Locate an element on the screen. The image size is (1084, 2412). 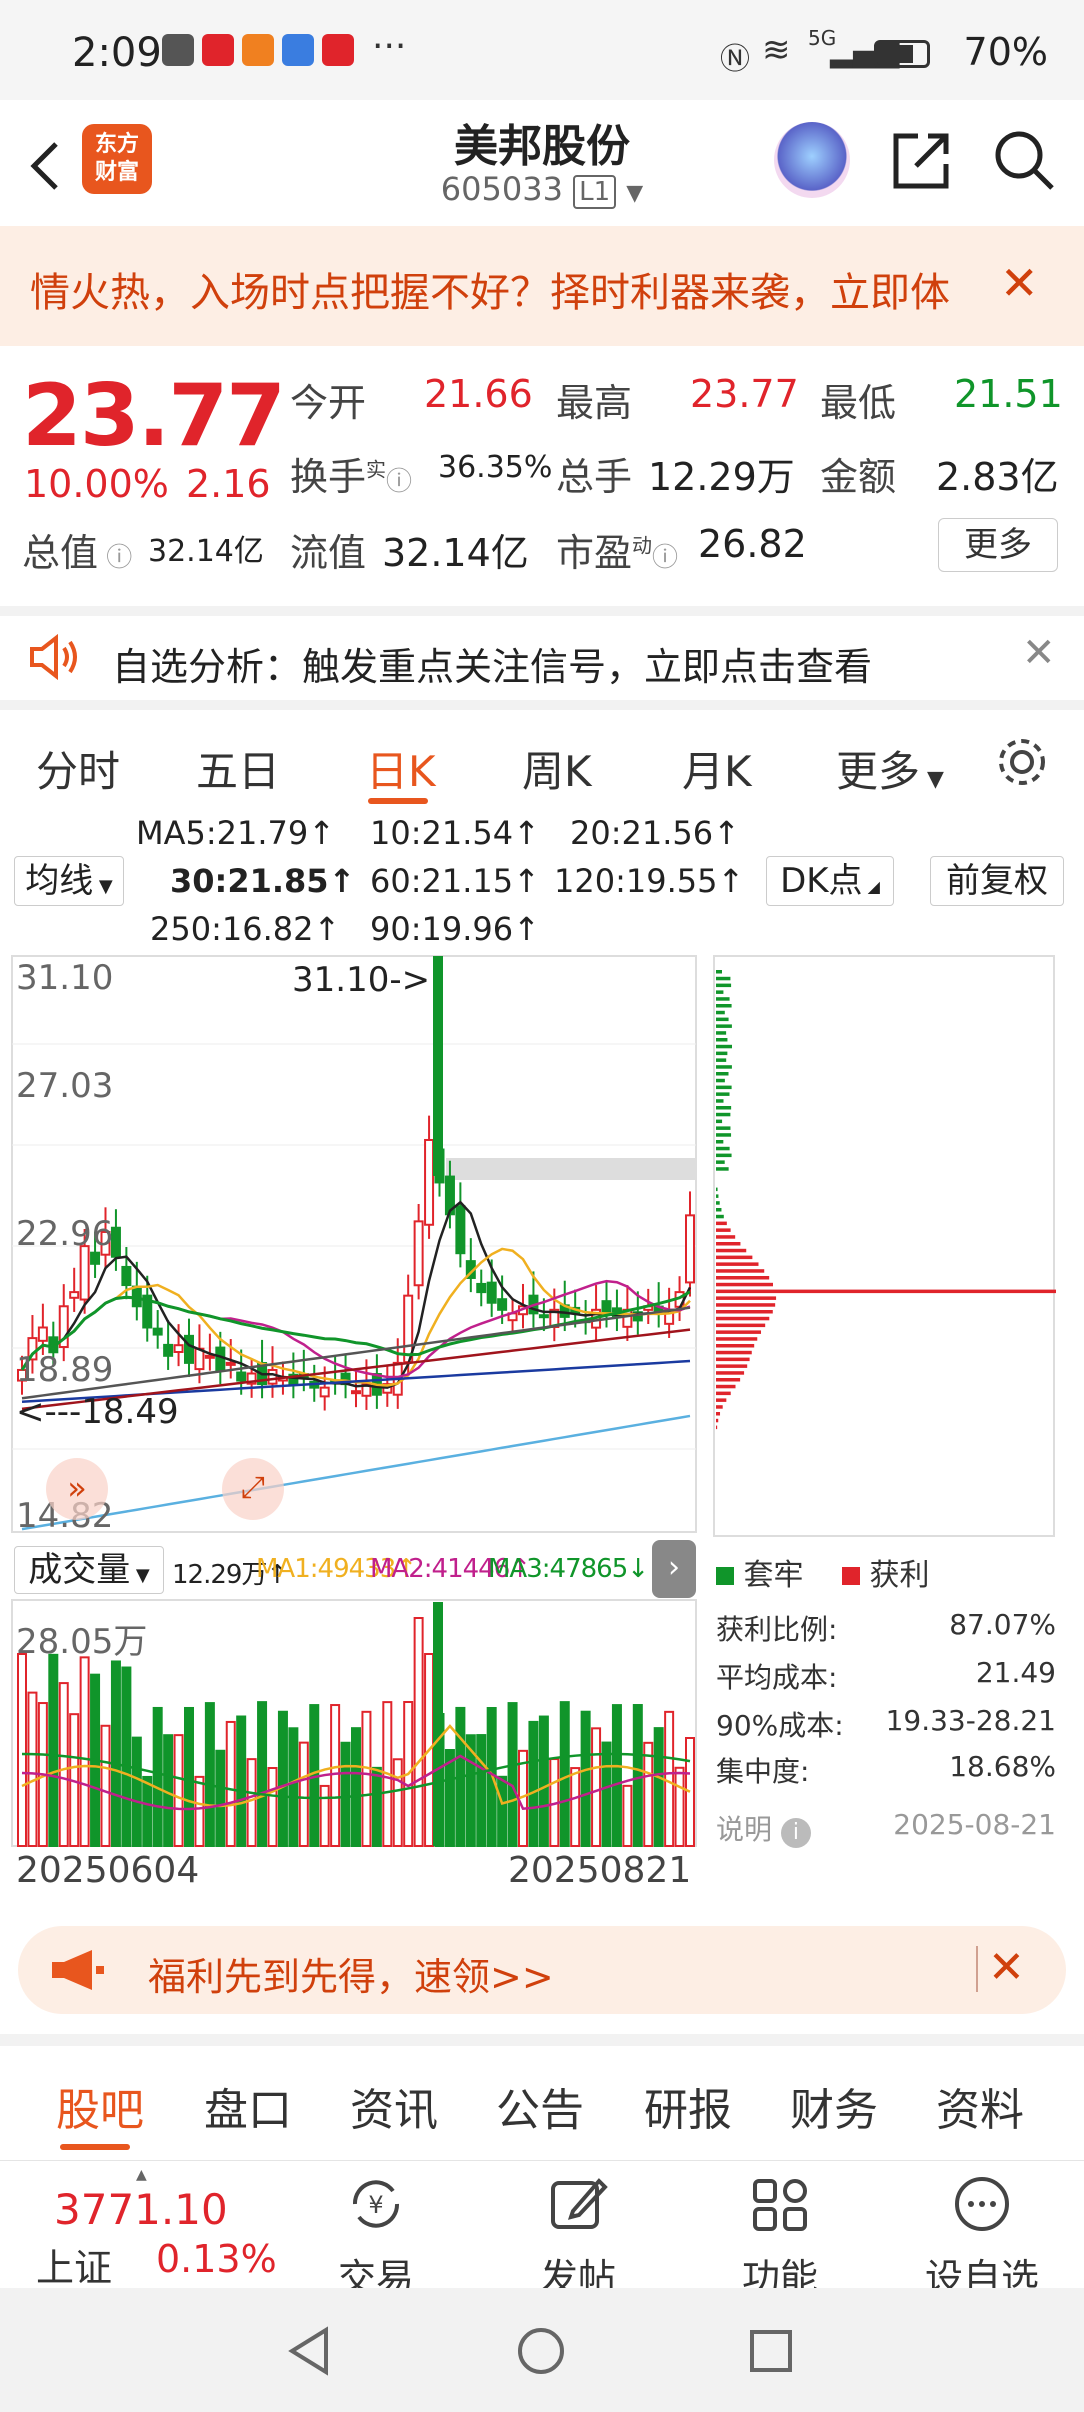
tab-financials: 财务 is located at coordinates (834, 2106).